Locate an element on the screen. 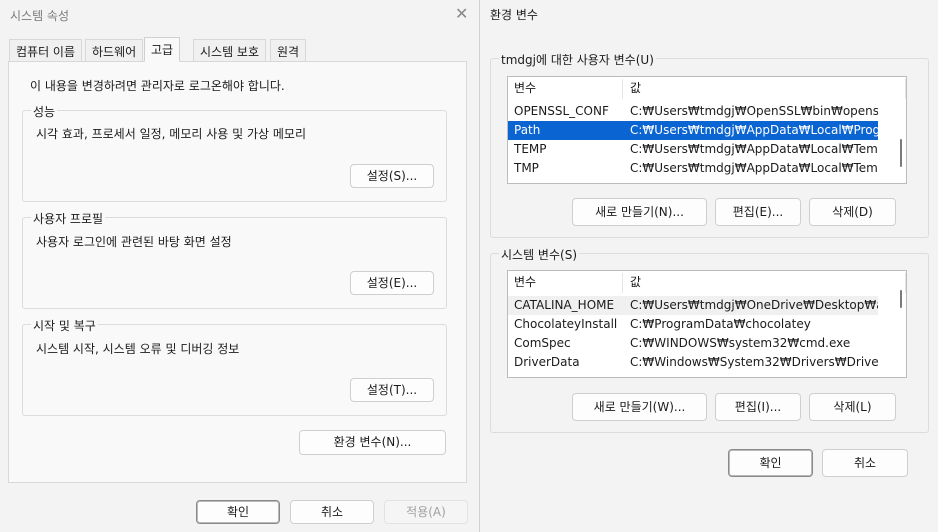 The width and height of the screenshot is (938, 532). variable-name: DriverData is located at coordinates (547, 362).